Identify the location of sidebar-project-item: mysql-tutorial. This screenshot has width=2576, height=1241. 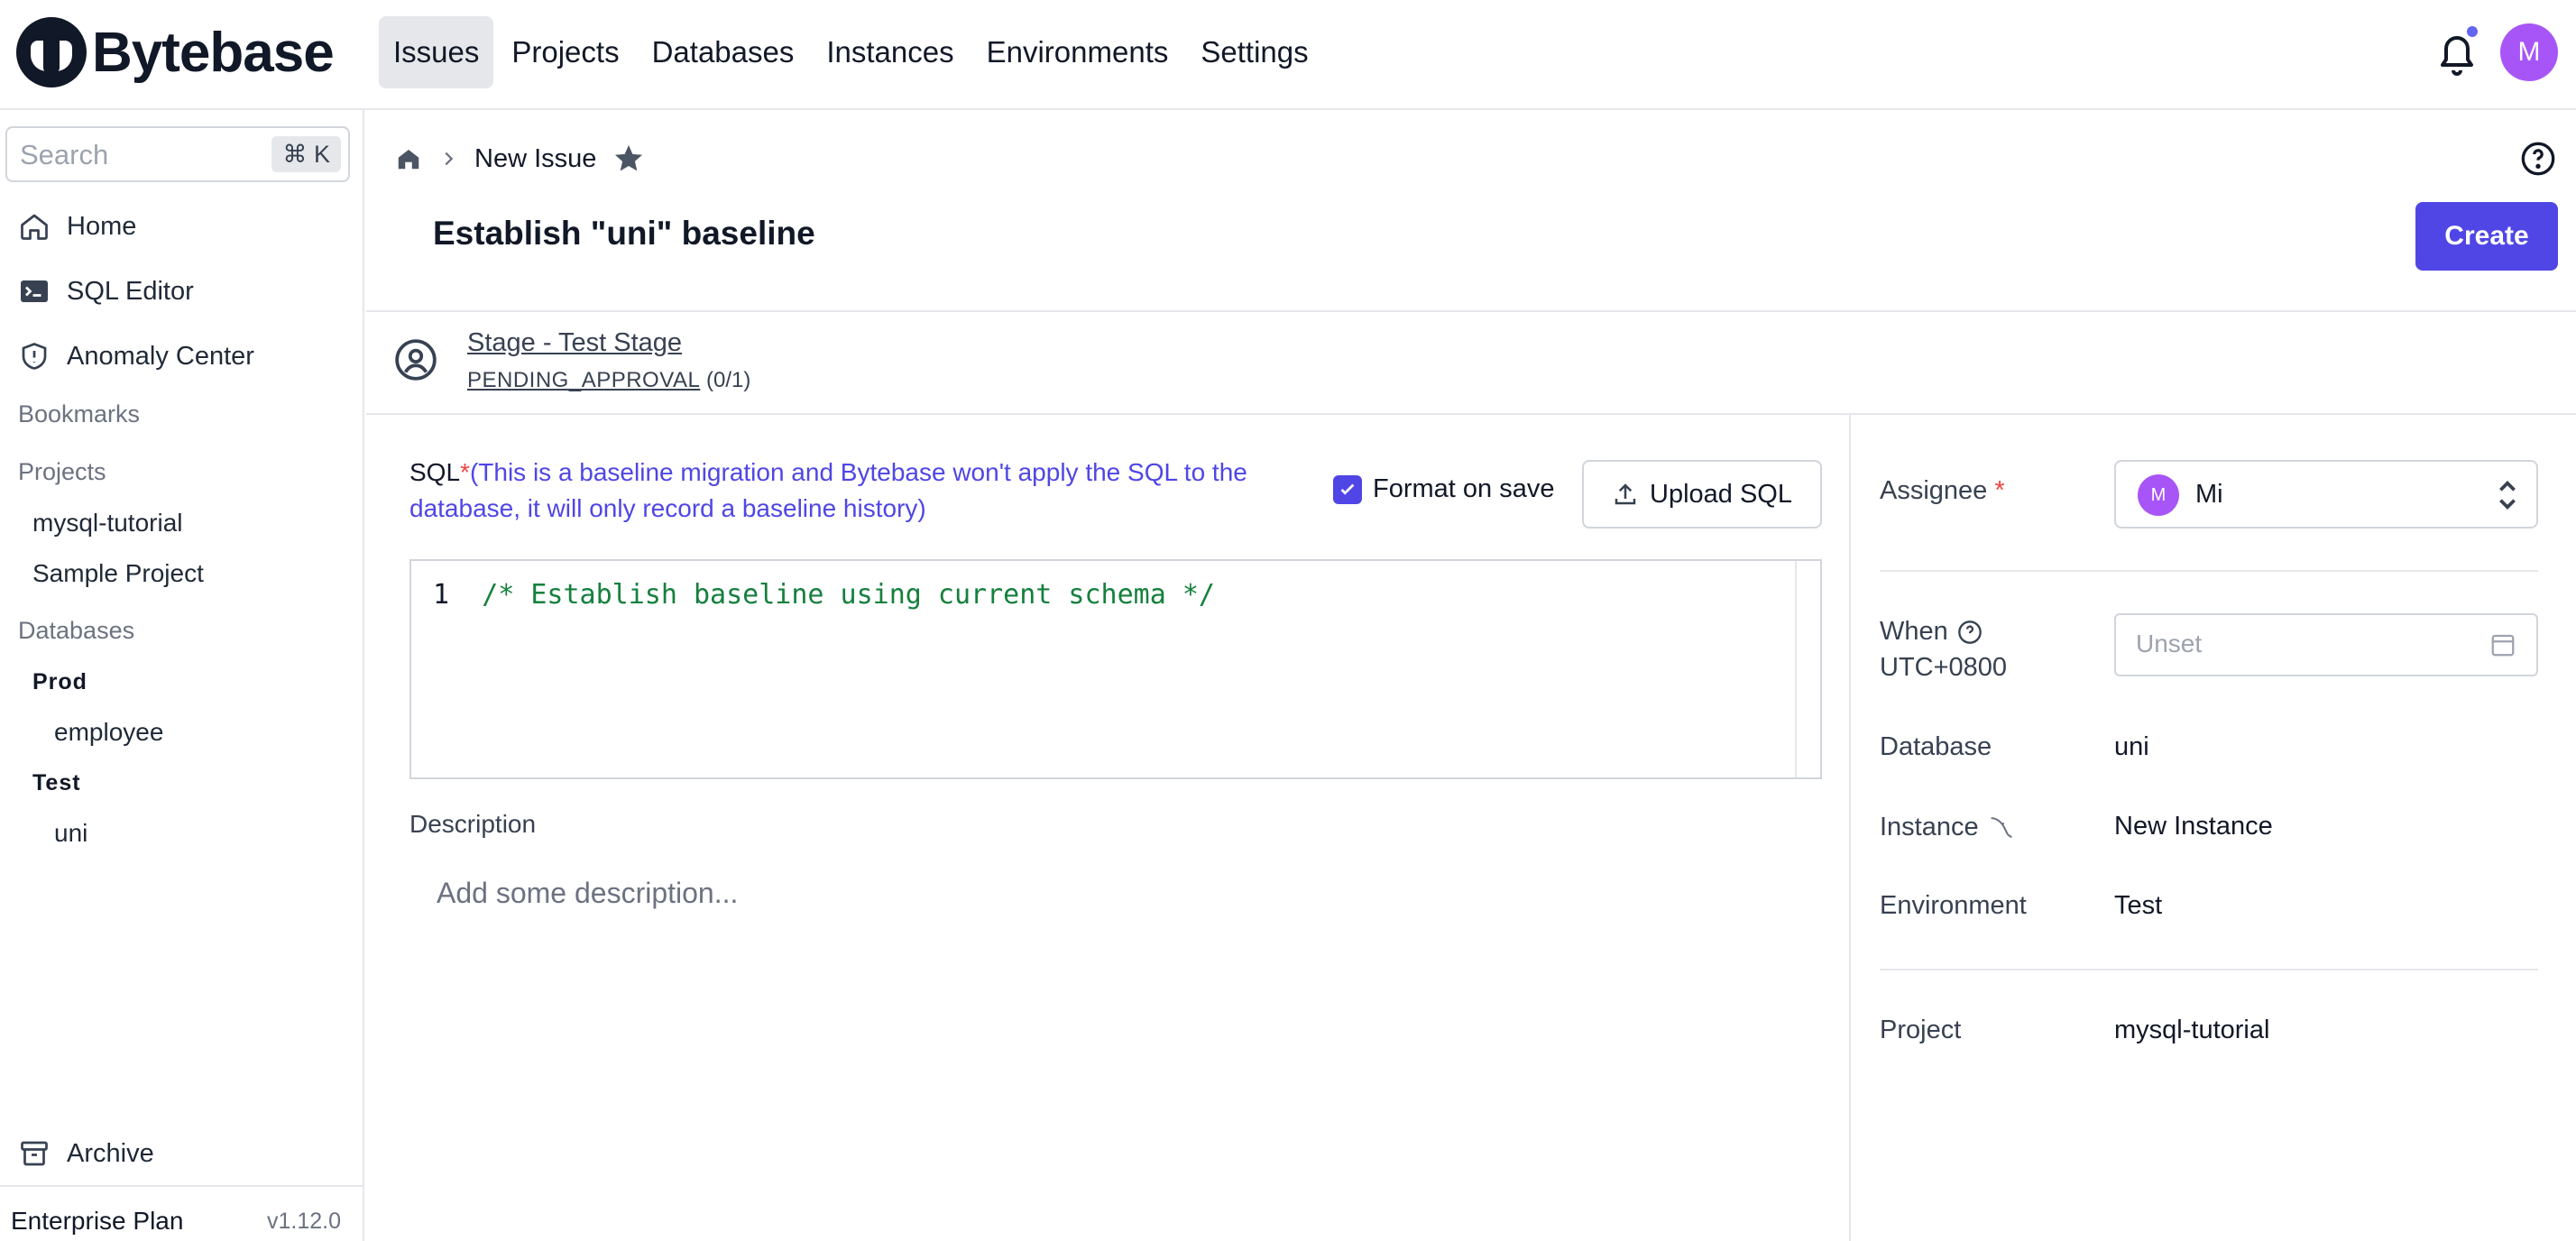
(107, 523).